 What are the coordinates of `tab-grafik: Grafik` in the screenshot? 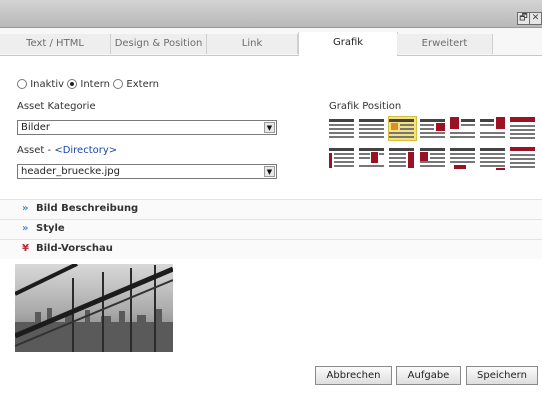 It's located at (348, 44).